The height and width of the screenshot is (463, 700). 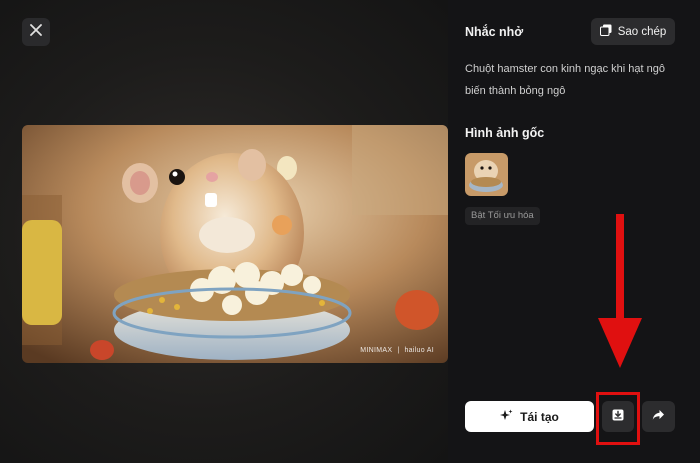 I want to click on share-icon, so click(x=658, y=417).